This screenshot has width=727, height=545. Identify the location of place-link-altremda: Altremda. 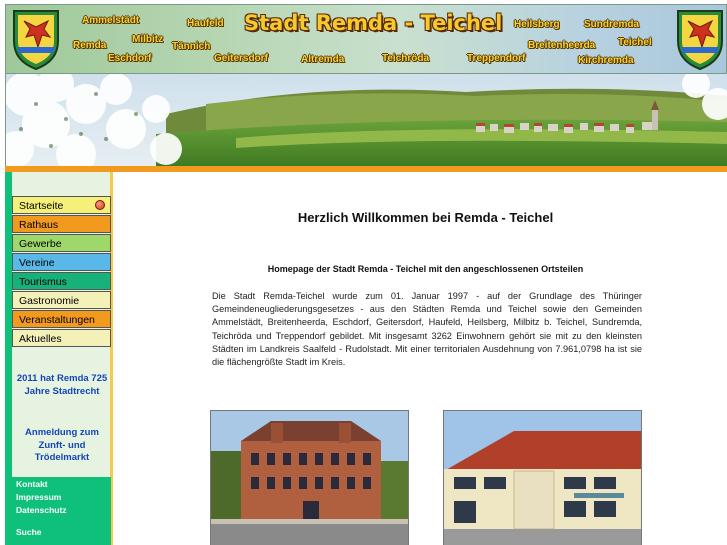
(322, 59).